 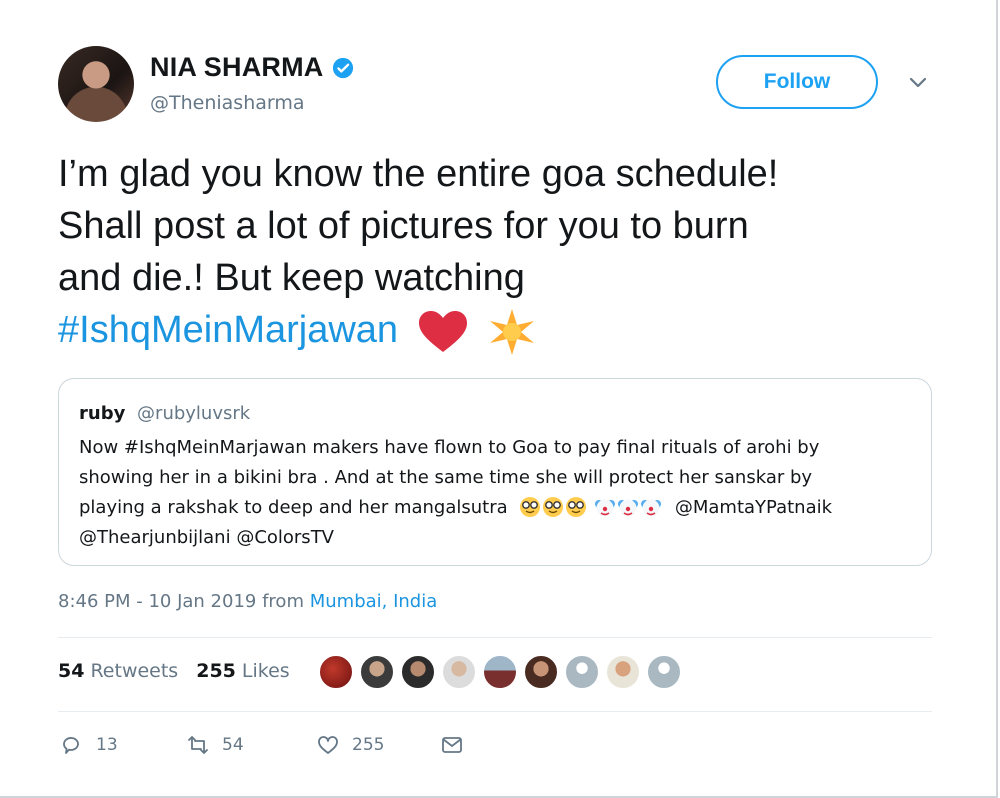 I want to click on like-button: 255, so click(x=378, y=745).